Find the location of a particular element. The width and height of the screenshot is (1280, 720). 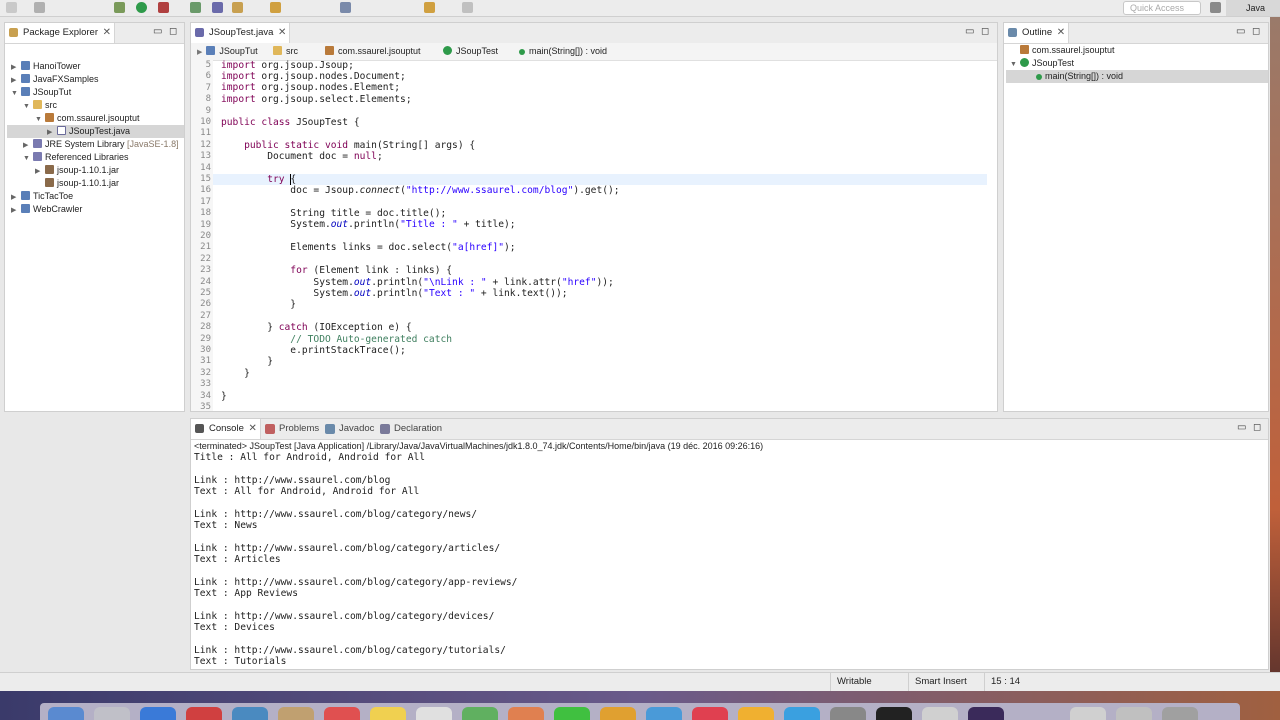

external-tools-icon is located at coordinates (163, 7).